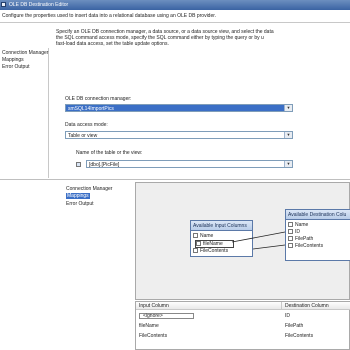 Image resolution: width=350 pixels, height=350 pixels. I want to click on nav-pane-mappings: Connection Manager Mappings Error Output, so click(99, 238).